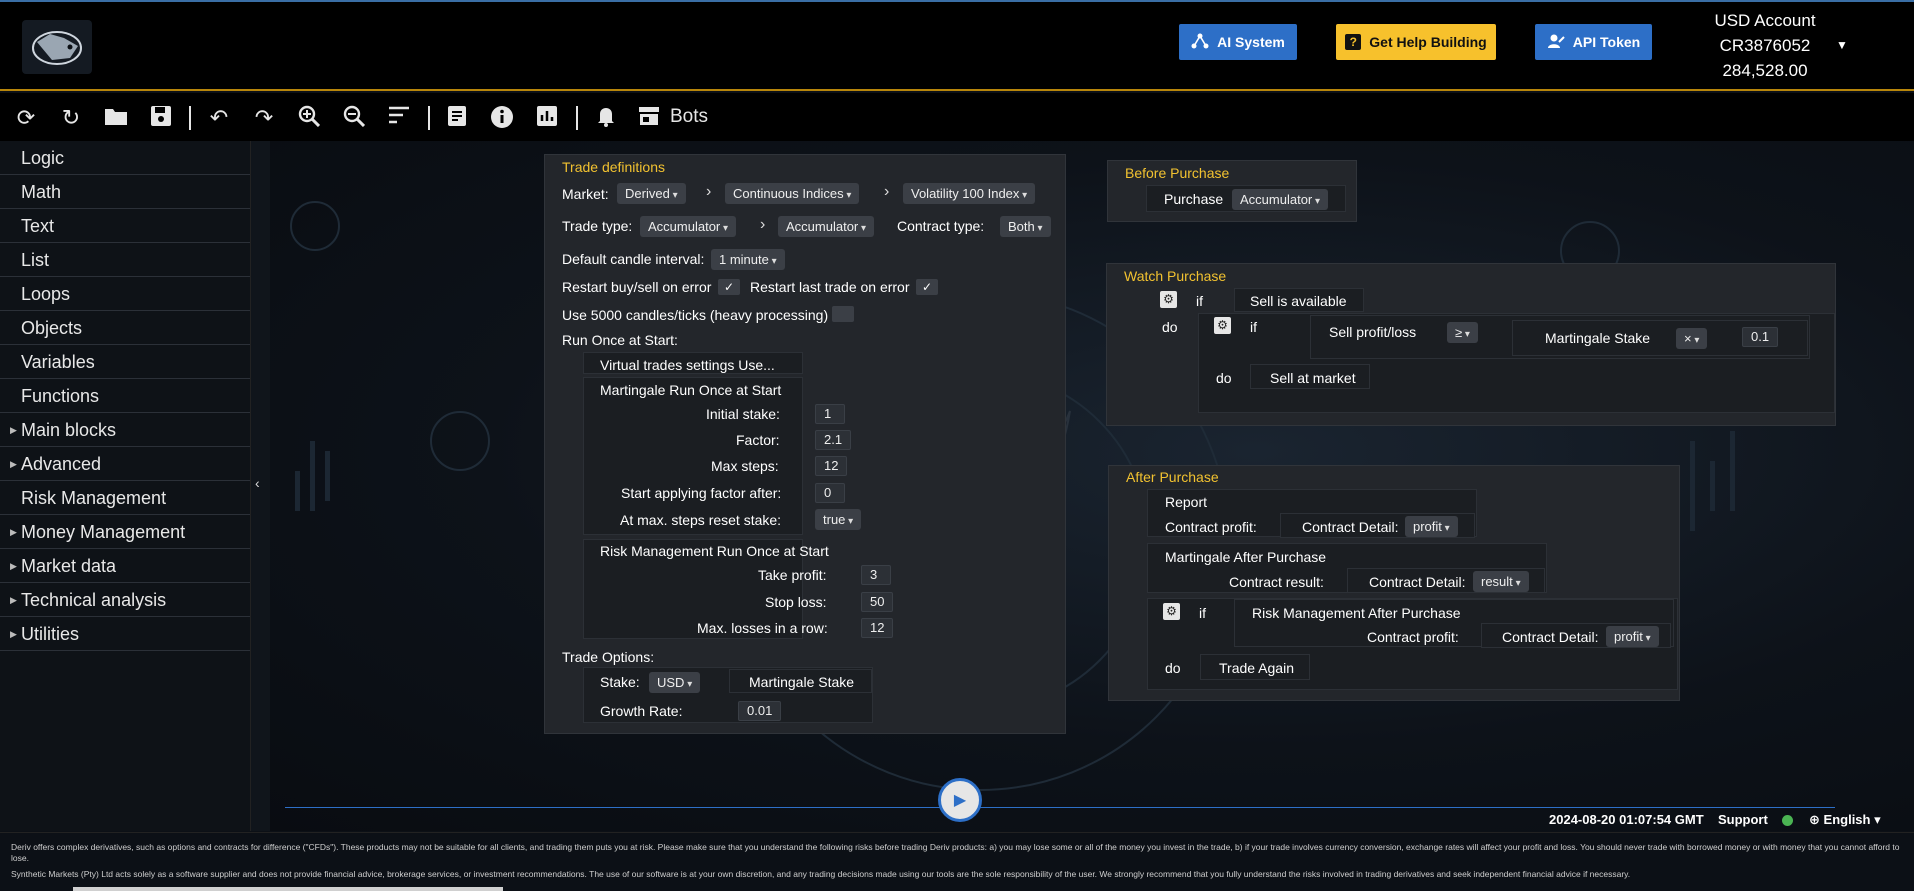  I want to click on sidebar-item-list: List, so click(125, 260).